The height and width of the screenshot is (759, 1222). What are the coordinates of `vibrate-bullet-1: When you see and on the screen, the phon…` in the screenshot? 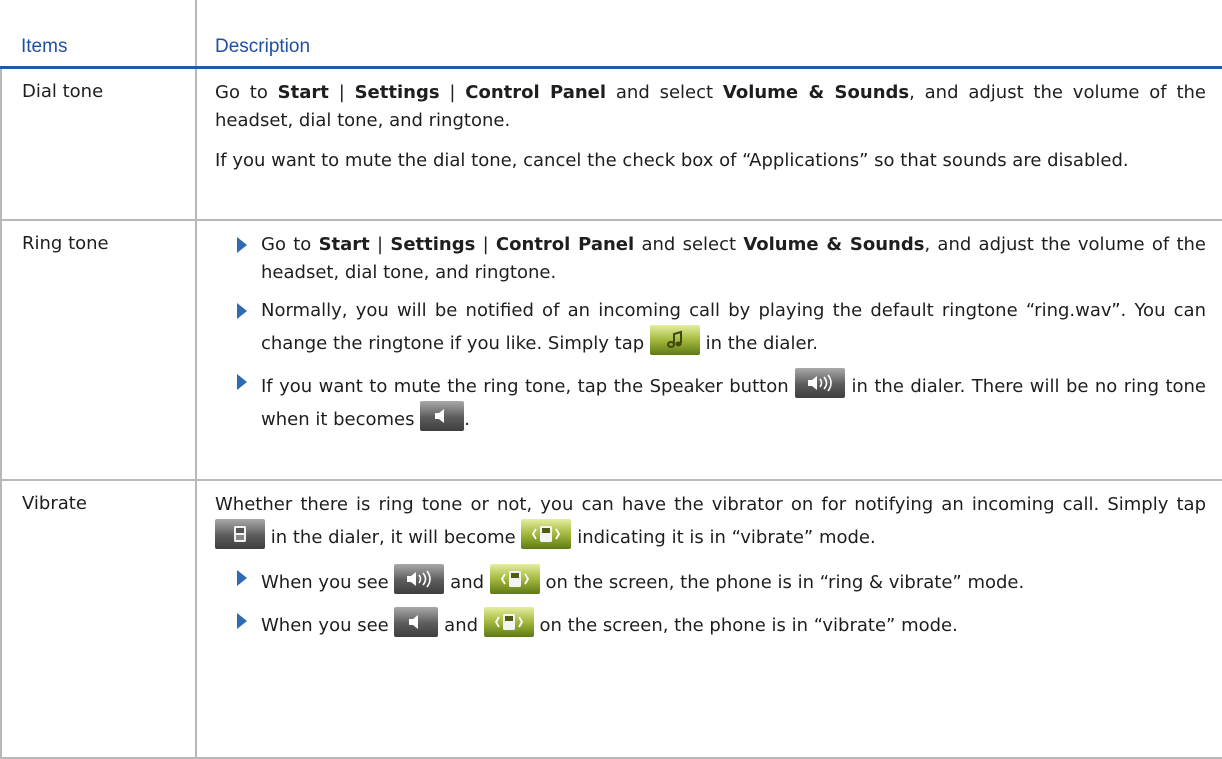 It's located at (710, 580).